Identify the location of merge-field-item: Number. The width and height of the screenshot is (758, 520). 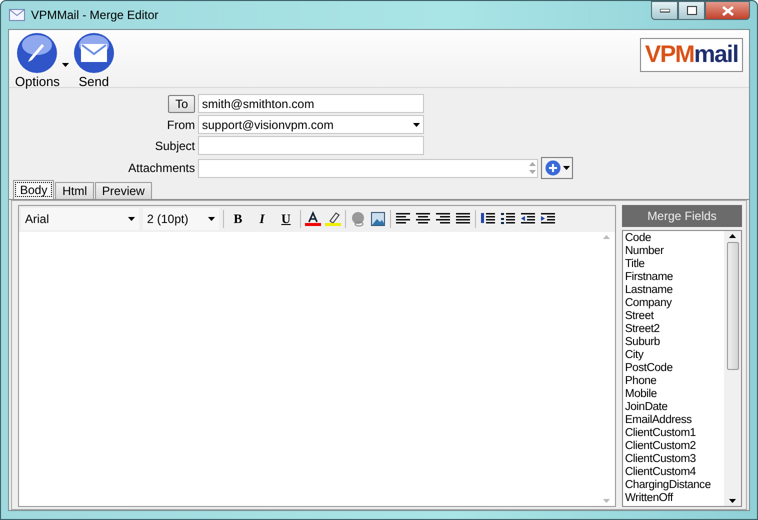
(673, 251).